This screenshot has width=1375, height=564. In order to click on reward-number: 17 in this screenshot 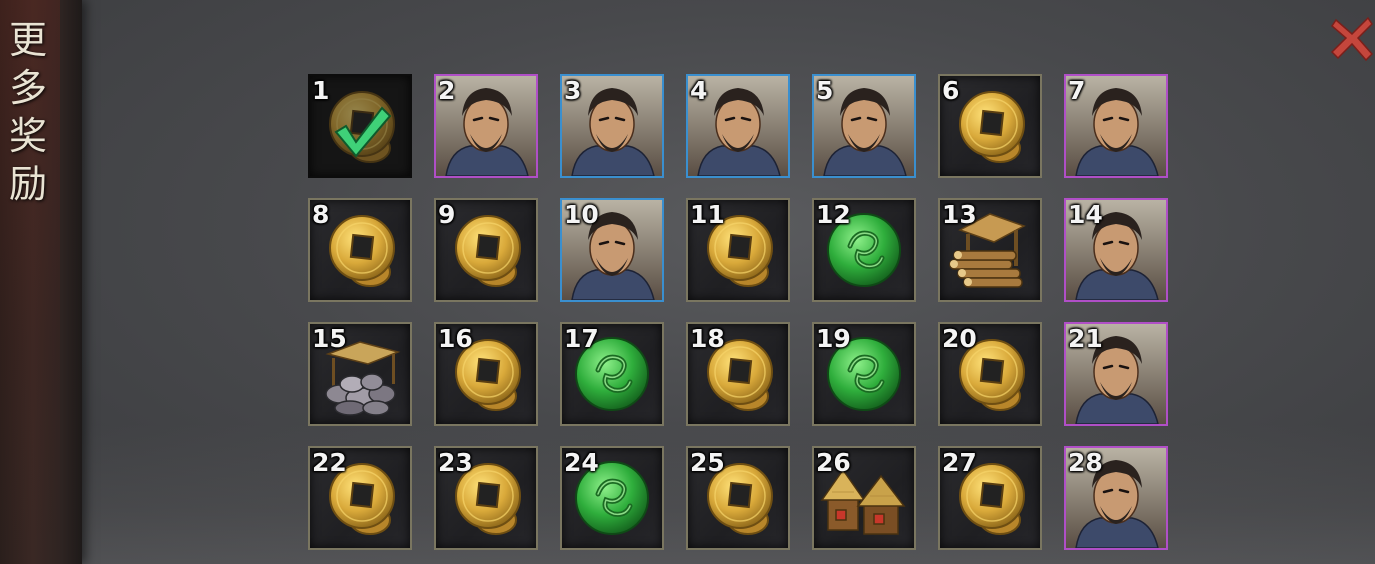, I will do `click(581, 338)`.